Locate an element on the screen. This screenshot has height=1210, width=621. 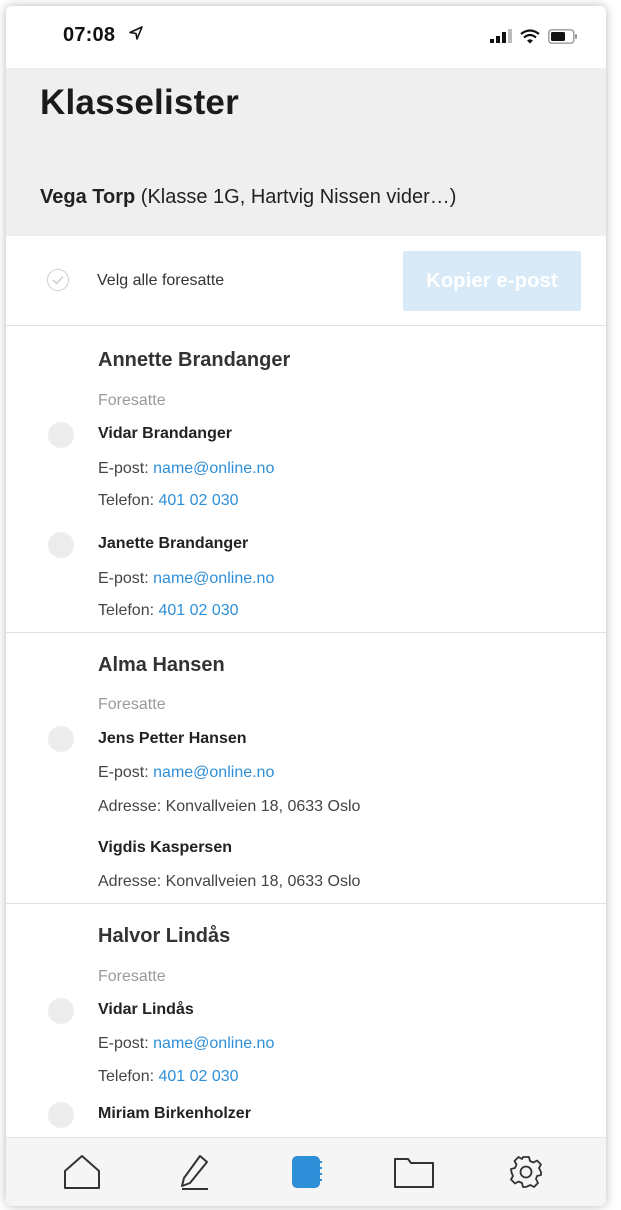
context-detail: (Klasse 1G, Hartvig Nissen vider…) is located at coordinates (298, 197).